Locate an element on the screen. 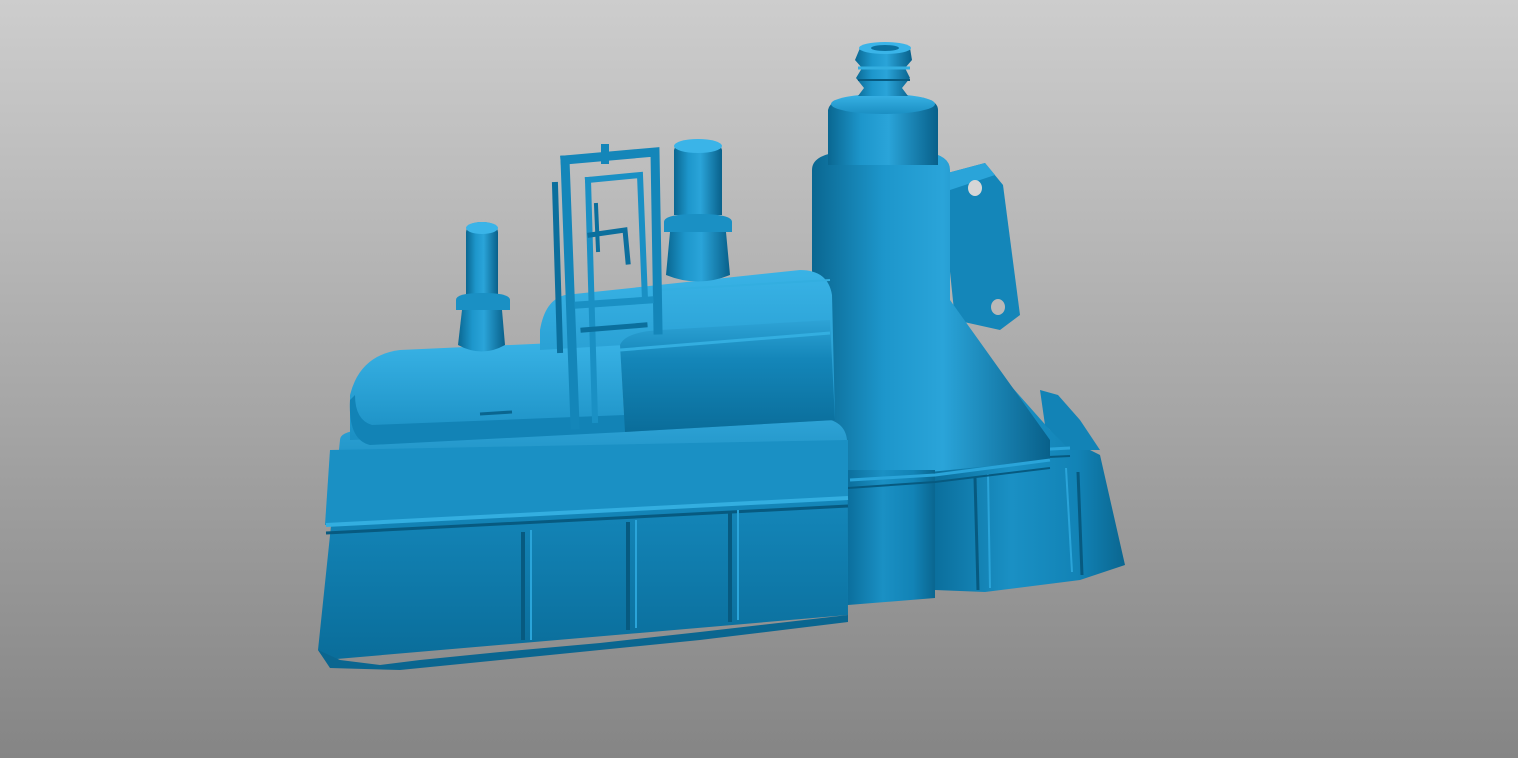  middle-nozzle is located at coordinates (698, 210).